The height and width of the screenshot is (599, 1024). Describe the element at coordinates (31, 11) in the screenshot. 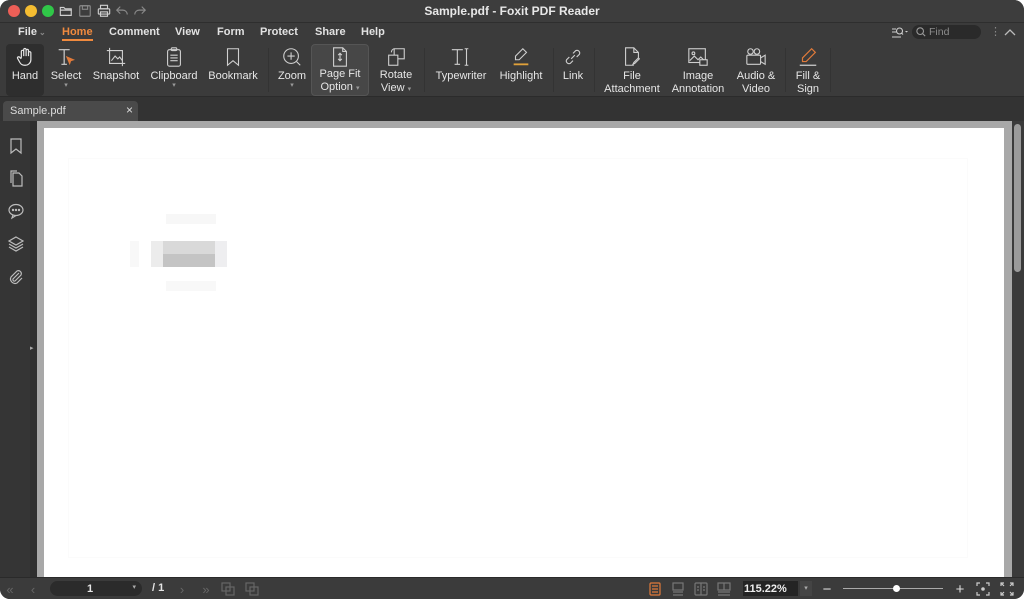

I see `minimize-window-button` at that location.